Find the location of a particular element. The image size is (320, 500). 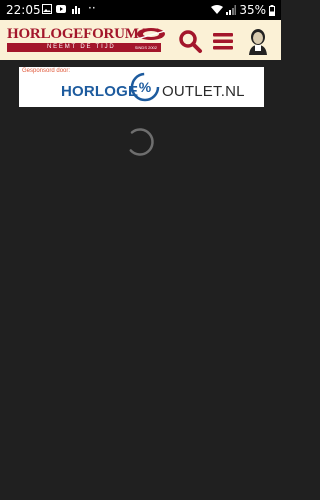

status-bar: 22:05 ·· 35% is located at coordinates (140, 10).